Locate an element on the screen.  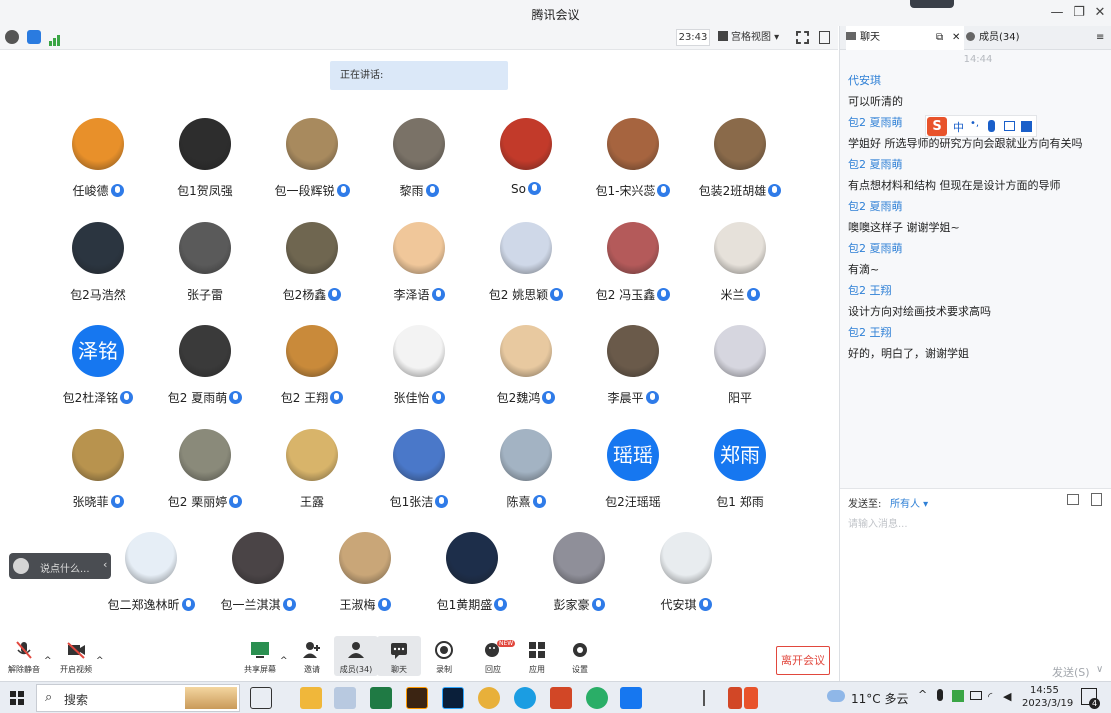
unmute-button: 解除静音 is located at coordinates (24, 655).